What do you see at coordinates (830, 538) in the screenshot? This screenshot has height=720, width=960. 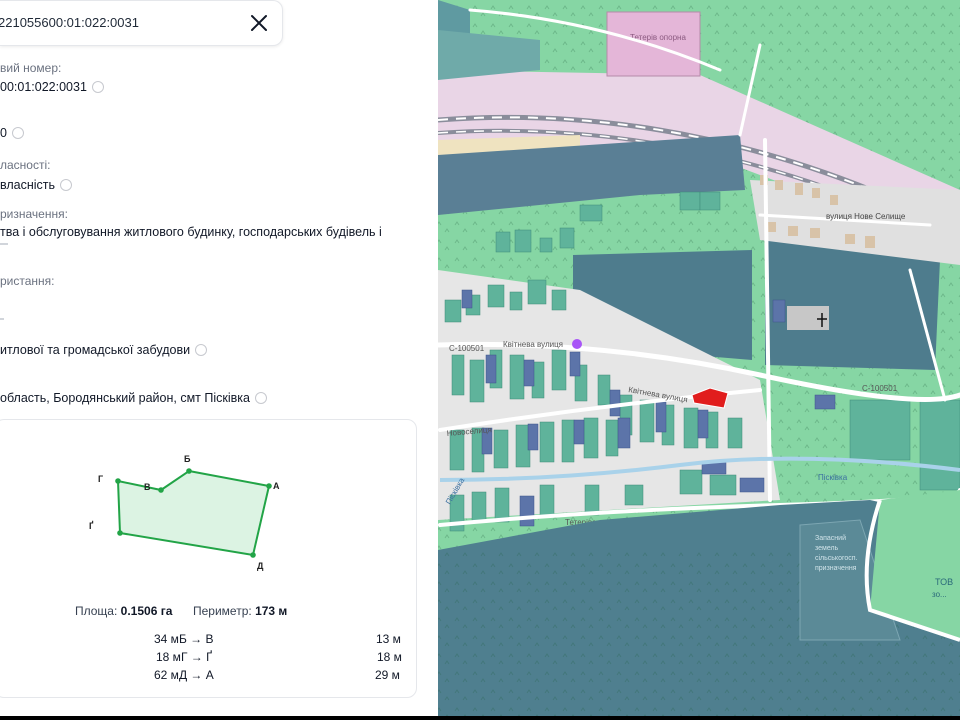 I see `forest-note-1: Запасний` at bounding box center [830, 538].